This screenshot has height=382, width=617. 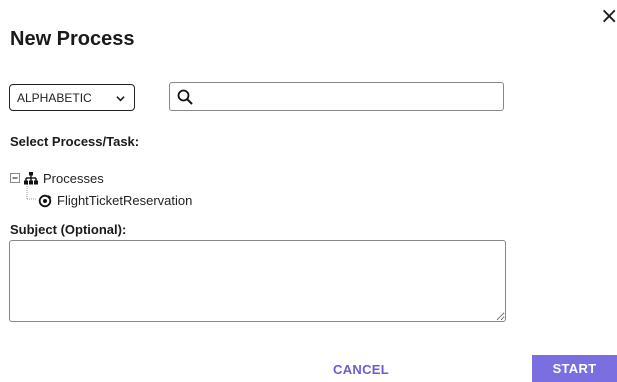 What do you see at coordinates (350, 96) in the screenshot?
I see `search-input` at bounding box center [350, 96].